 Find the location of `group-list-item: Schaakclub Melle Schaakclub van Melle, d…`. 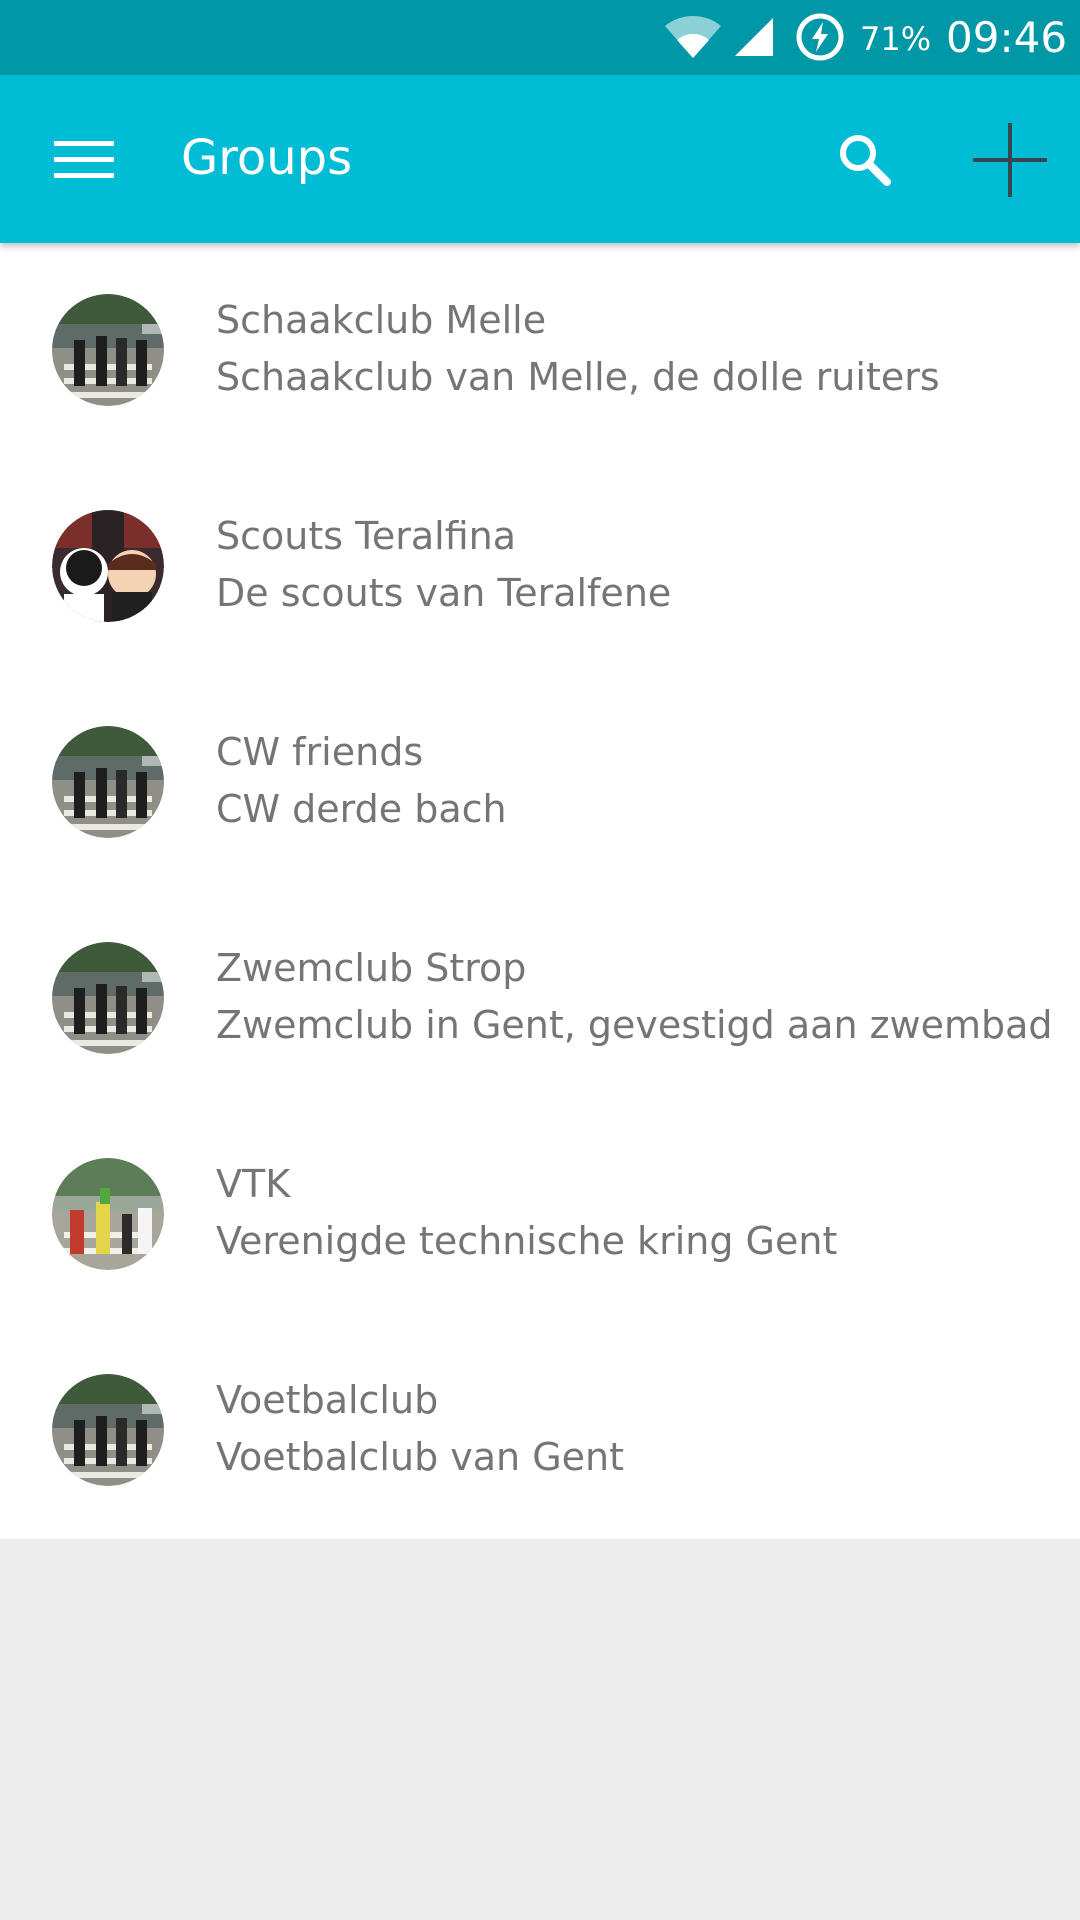

group-list-item: Schaakclub Melle Schaakclub van Melle, d… is located at coordinates (540, 351).